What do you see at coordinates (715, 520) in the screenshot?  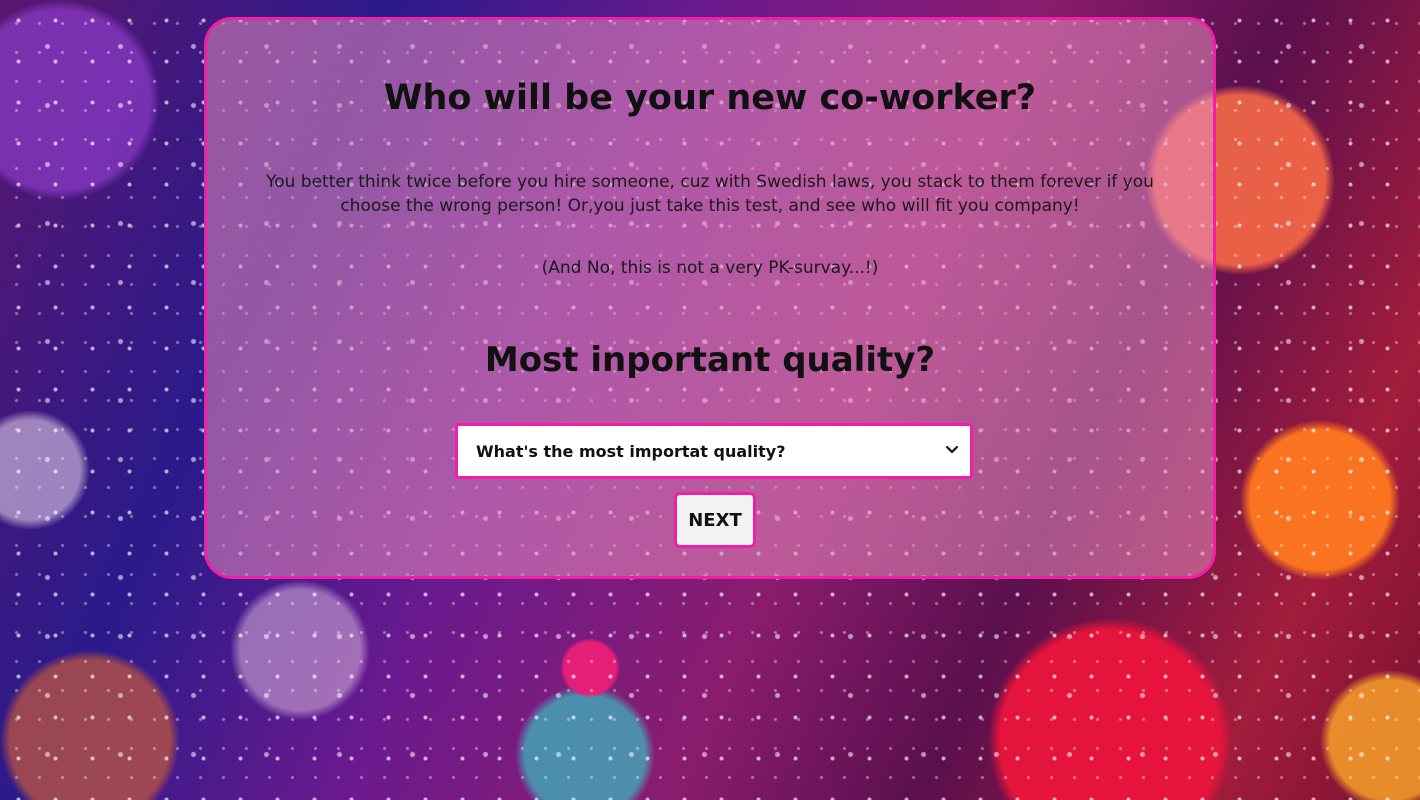 I see `next-button: NEXT` at bounding box center [715, 520].